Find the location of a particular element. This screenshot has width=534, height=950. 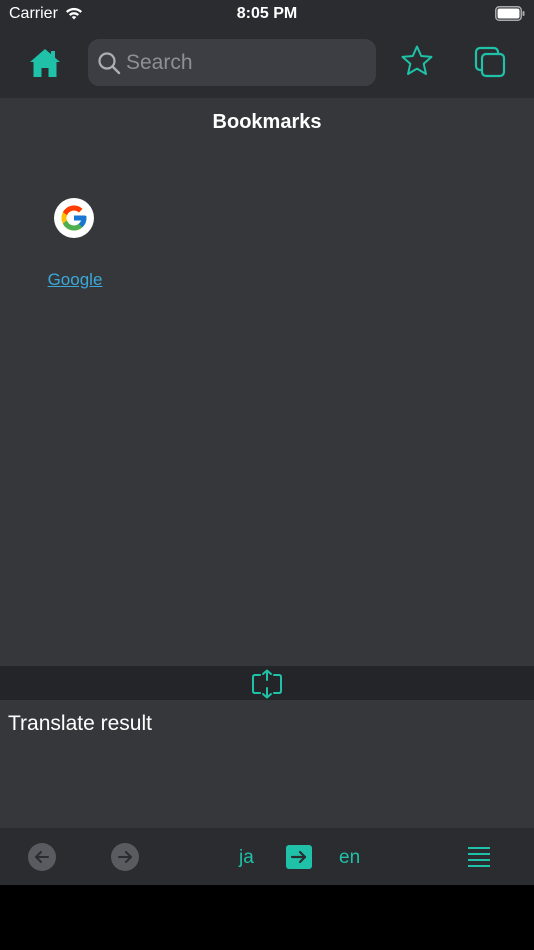

bookmarks-title: Bookmarks is located at coordinates (267, 122).